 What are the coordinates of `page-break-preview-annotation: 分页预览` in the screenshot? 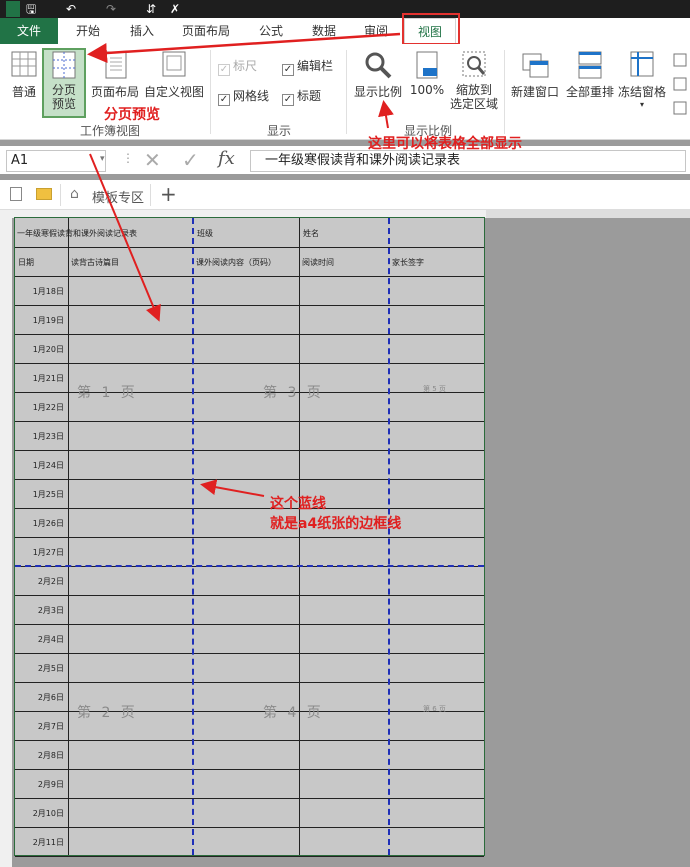 It's located at (132, 115).